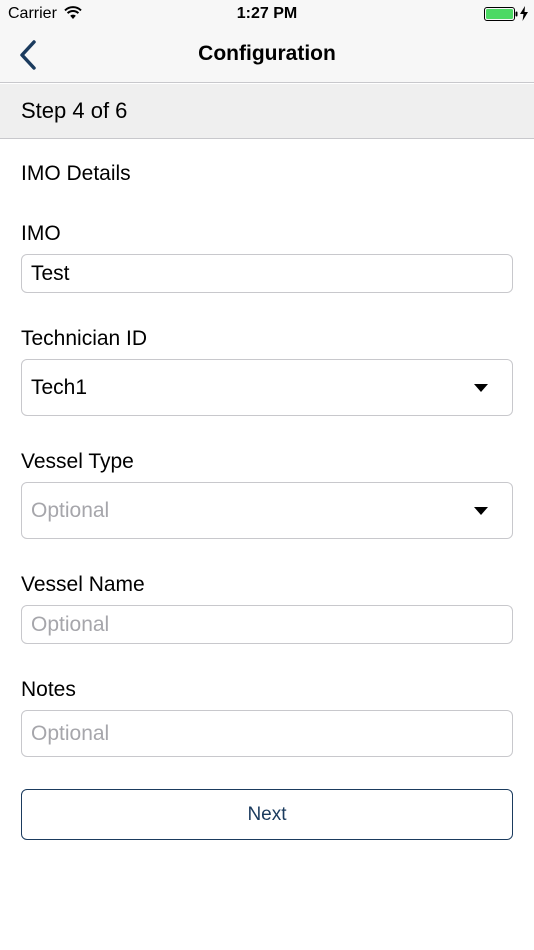 This screenshot has height=950, width=534. Describe the element at coordinates (70, 510) in the screenshot. I see `vessel-type-placeholder: Optional` at that location.